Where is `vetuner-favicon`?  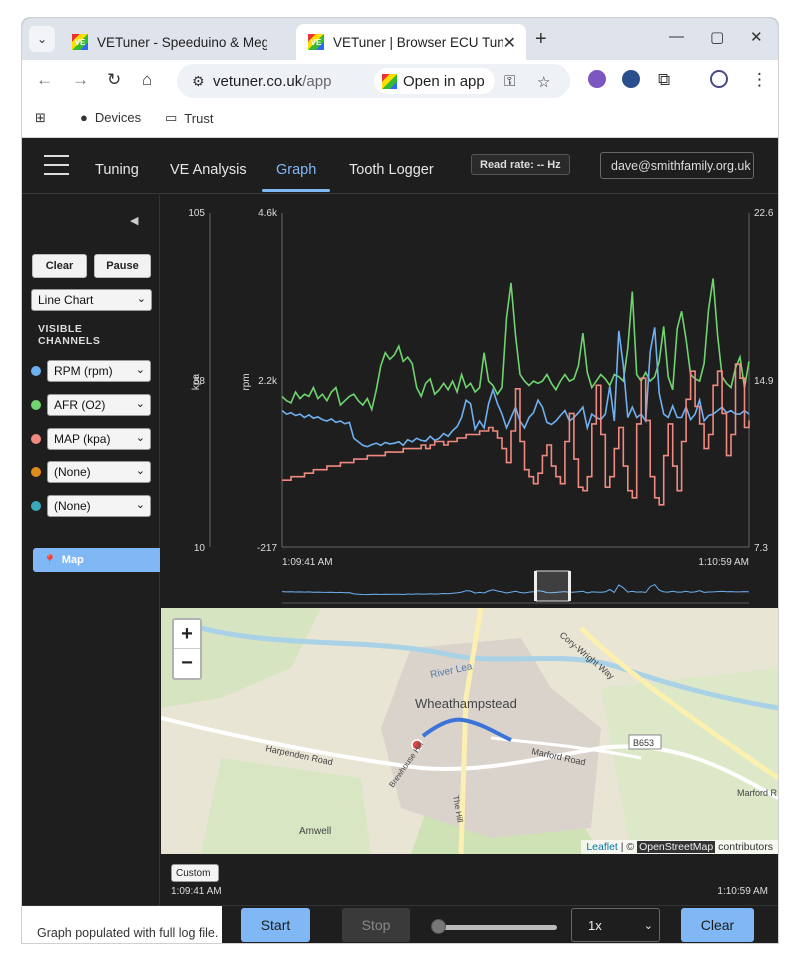
vetuner-favicon is located at coordinates (389, 81).